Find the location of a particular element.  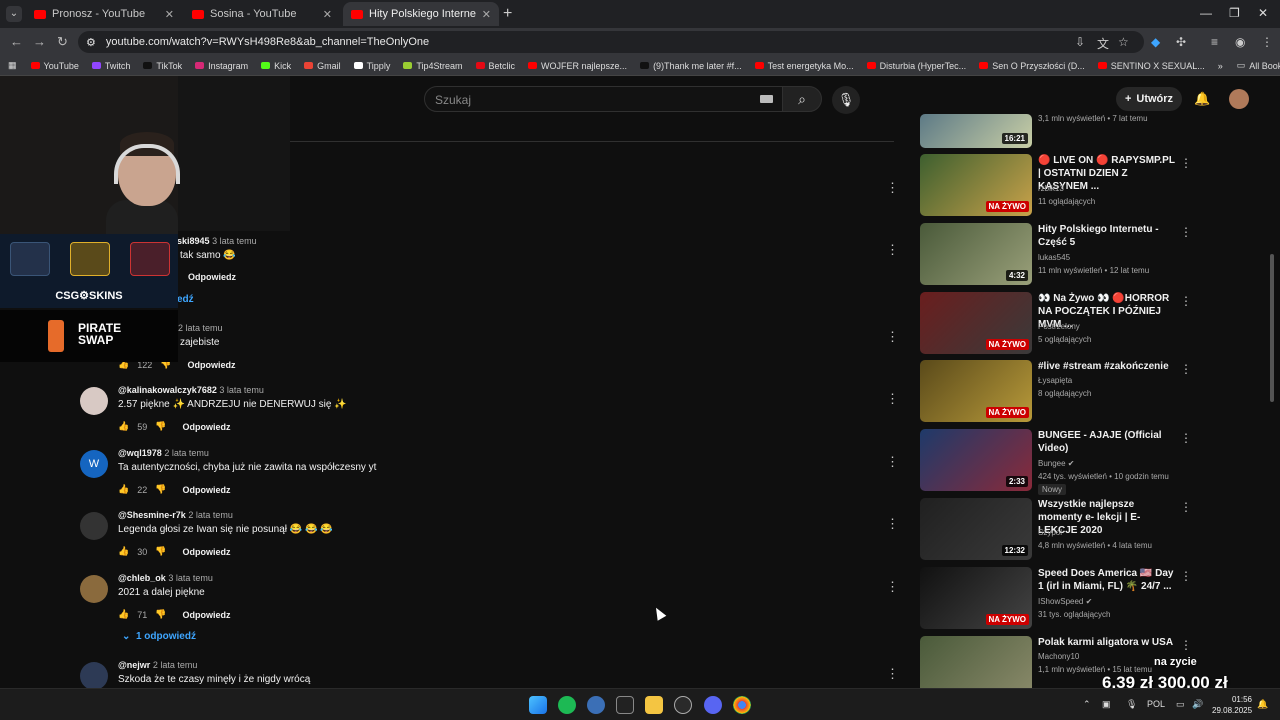

extension-icon: ◆ is located at coordinates (1155, 42).